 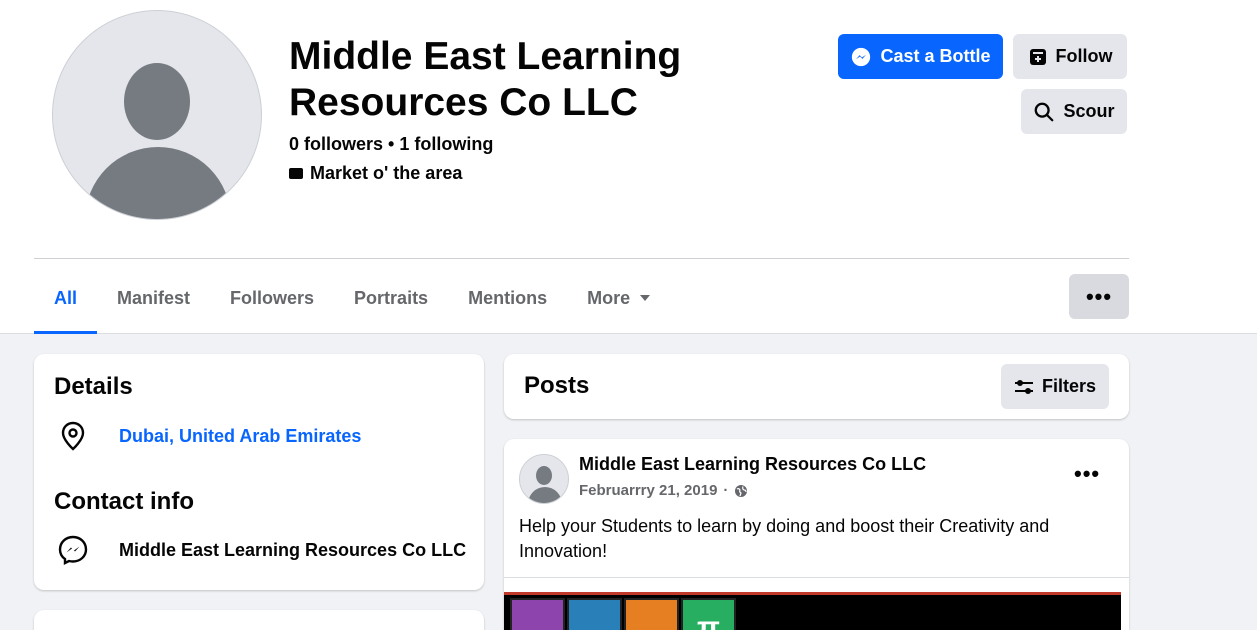 I want to click on header-divider, so click(x=581, y=258).